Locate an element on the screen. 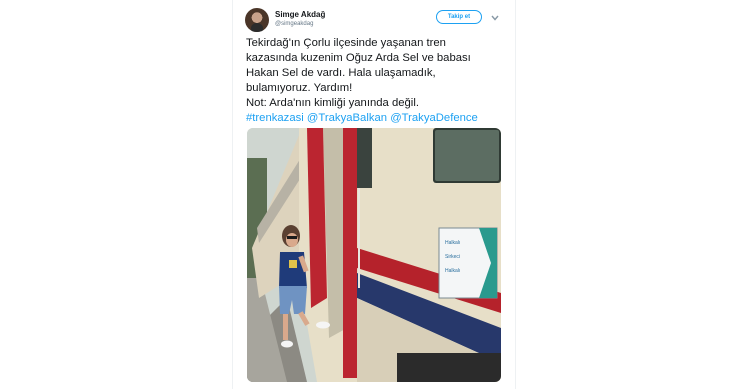 This screenshot has height=389, width=740. mention-link: @TrakyaBalkan is located at coordinates (347, 118).